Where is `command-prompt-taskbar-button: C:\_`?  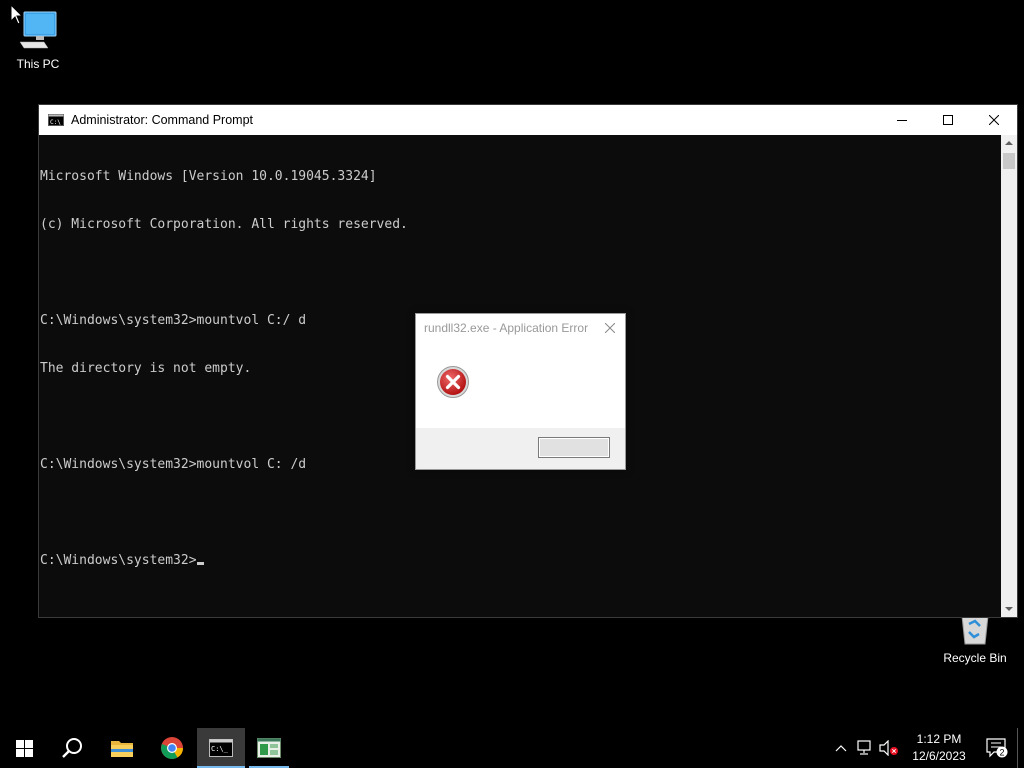 command-prompt-taskbar-button: C:\_ is located at coordinates (221, 748).